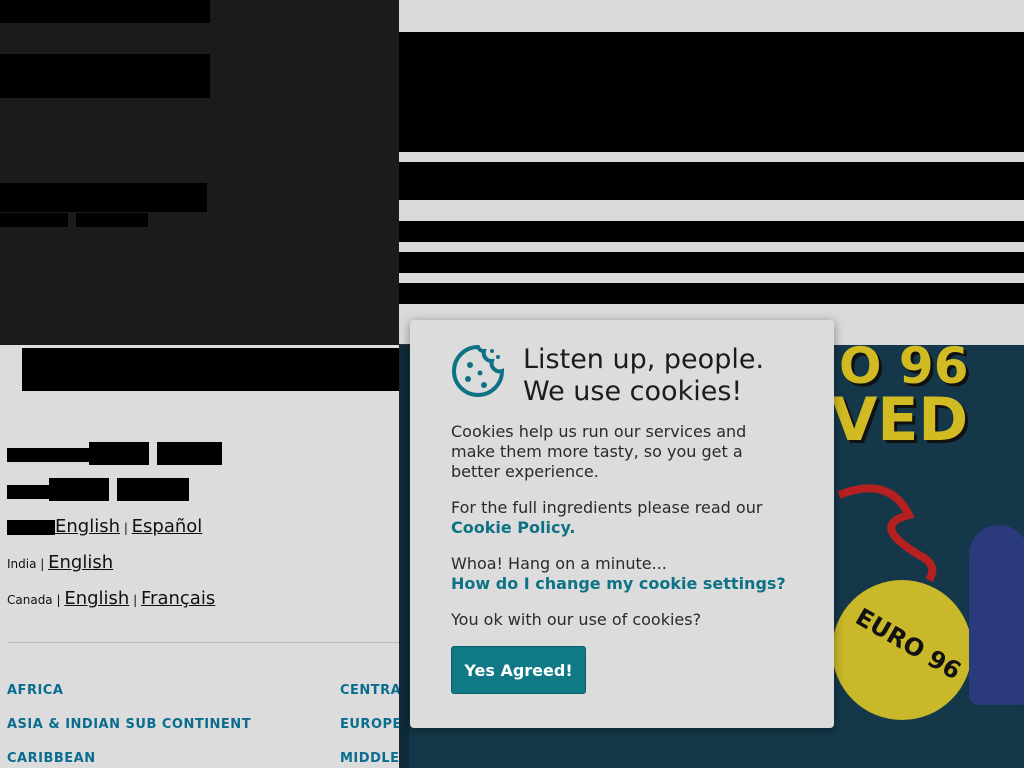  What do you see at coordinates (644, 359) in the screenshot?
I see `title-line-1: Listen up, people.` at bounding box center [644, 359].